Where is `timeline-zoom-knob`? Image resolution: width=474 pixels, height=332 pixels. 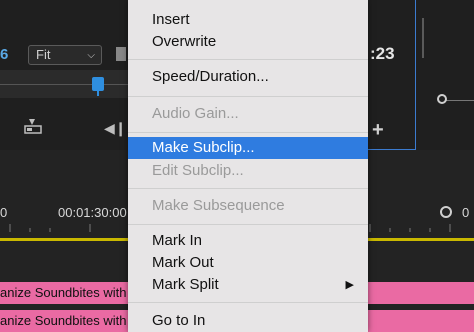
timeline-zoom-knob is located at coordinates (446, 212).